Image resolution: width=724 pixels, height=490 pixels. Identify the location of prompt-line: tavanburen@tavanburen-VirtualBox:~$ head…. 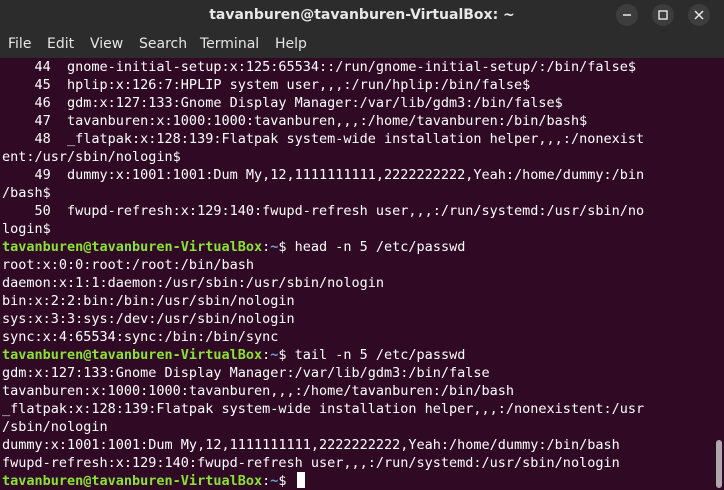
(234, 247).